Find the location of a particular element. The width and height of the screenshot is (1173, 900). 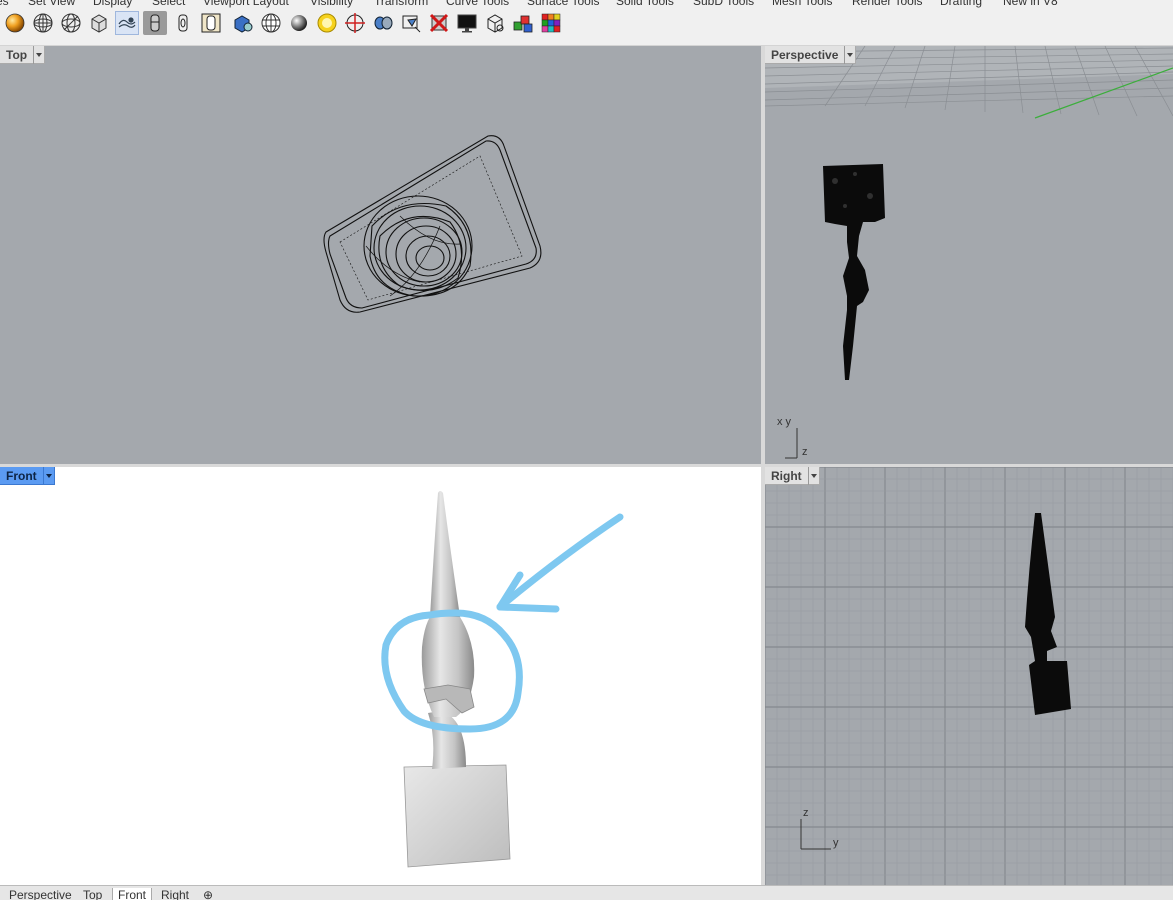

yellow-light-icon is located at coordinates (327, 23).